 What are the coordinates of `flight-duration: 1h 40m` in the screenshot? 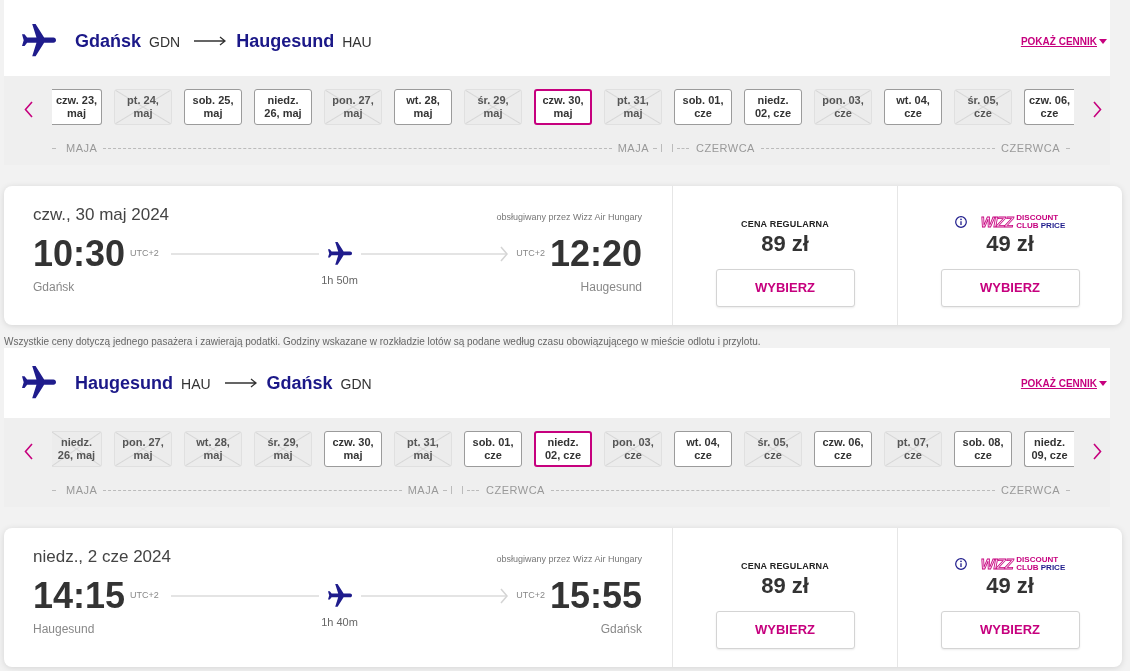 It's located at (339, 622).